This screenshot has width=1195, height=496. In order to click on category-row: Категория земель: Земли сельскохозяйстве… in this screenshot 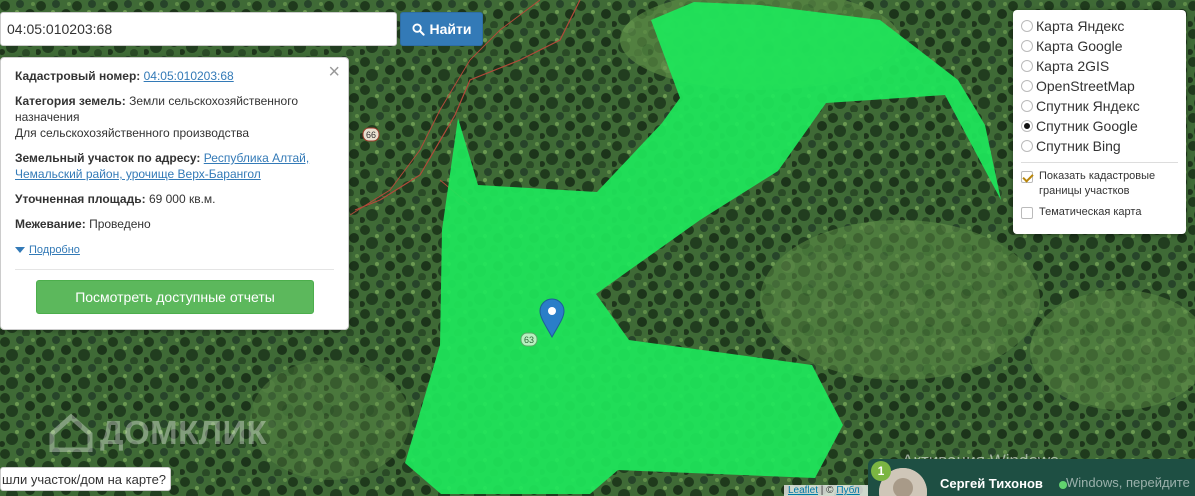, I will do `click(174, 117)`.